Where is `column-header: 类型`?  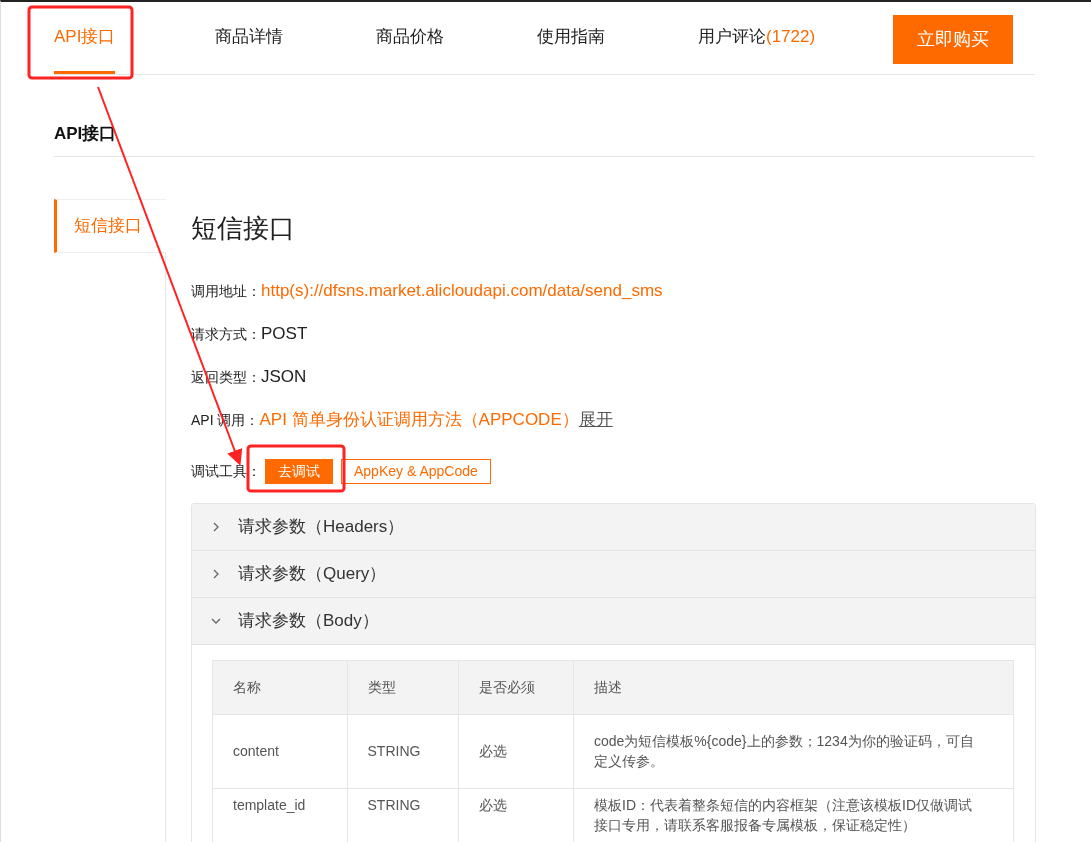 column-header: 类型 is located at coordinates (403, 687).